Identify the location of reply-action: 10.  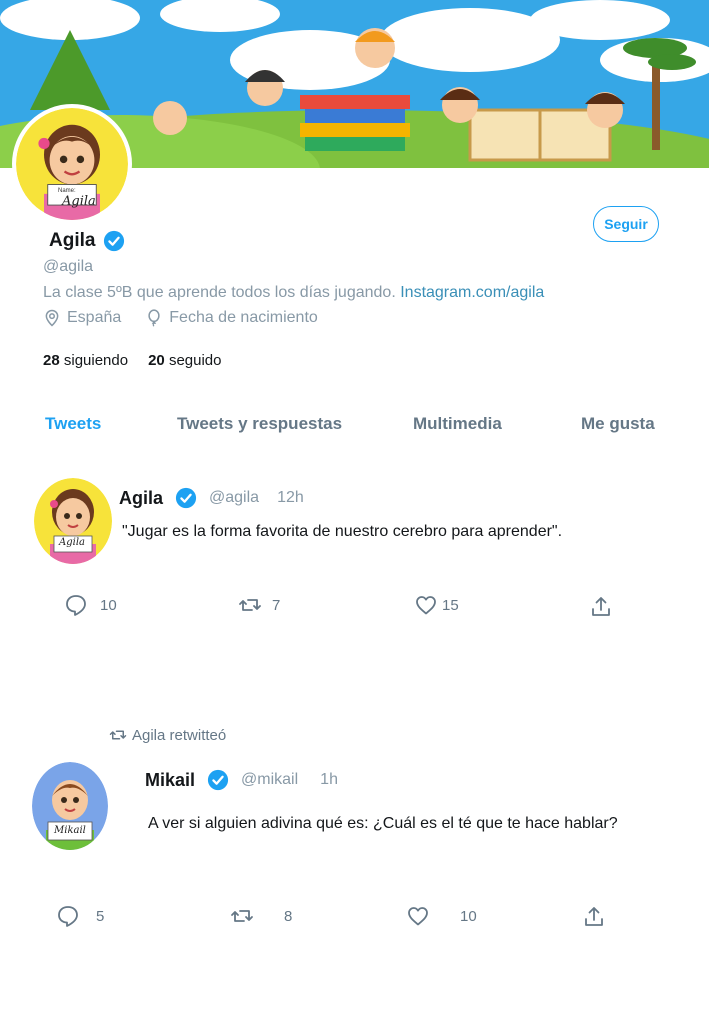
(90, 605).